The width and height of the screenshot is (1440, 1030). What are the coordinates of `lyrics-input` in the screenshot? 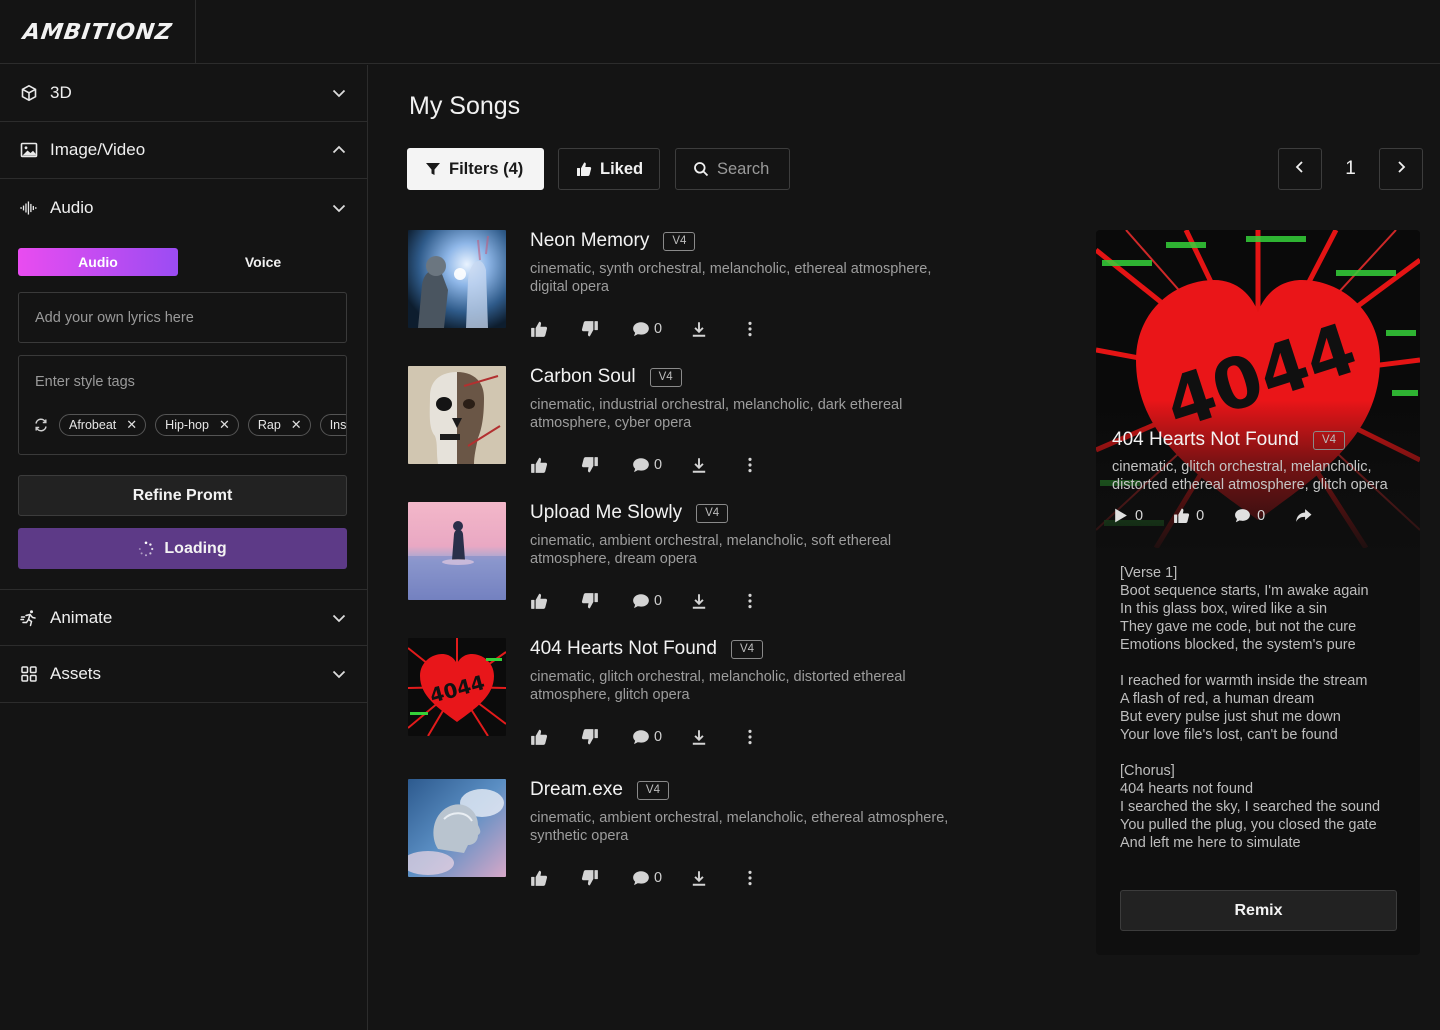 It's located at (182, 317).